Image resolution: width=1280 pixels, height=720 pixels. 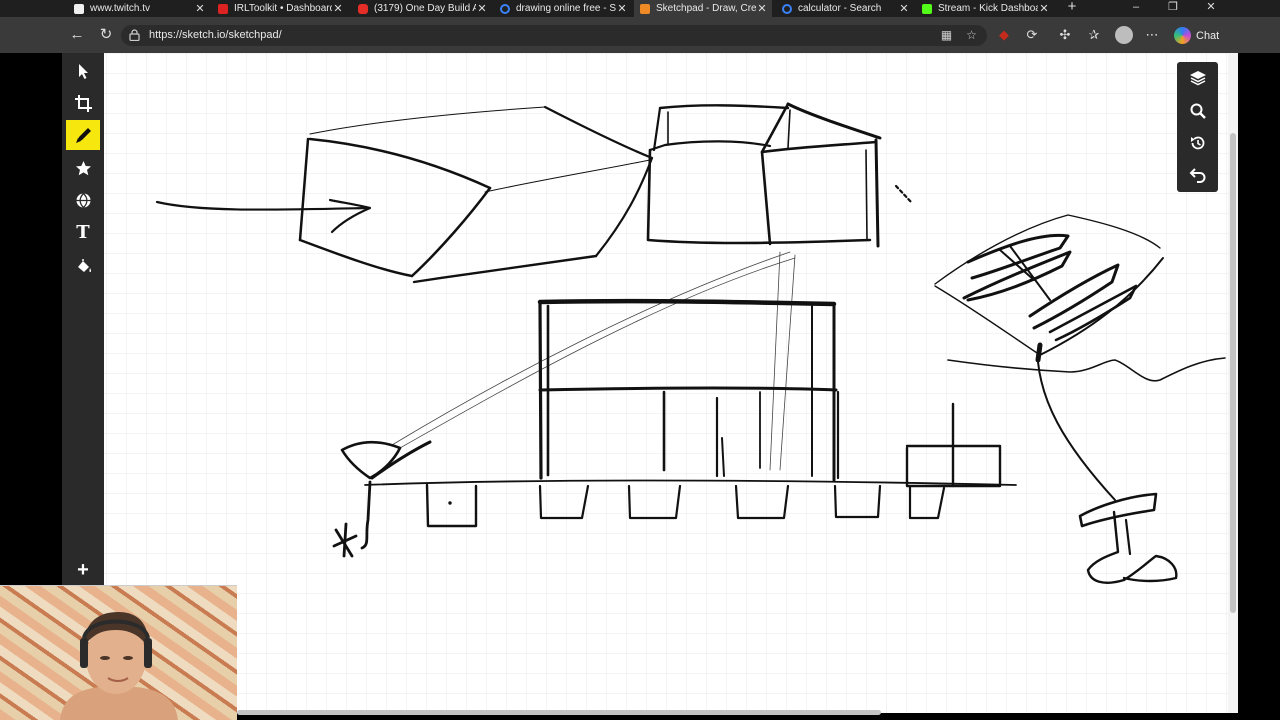 I want to click on history-button, so click(x=1198, y=143).